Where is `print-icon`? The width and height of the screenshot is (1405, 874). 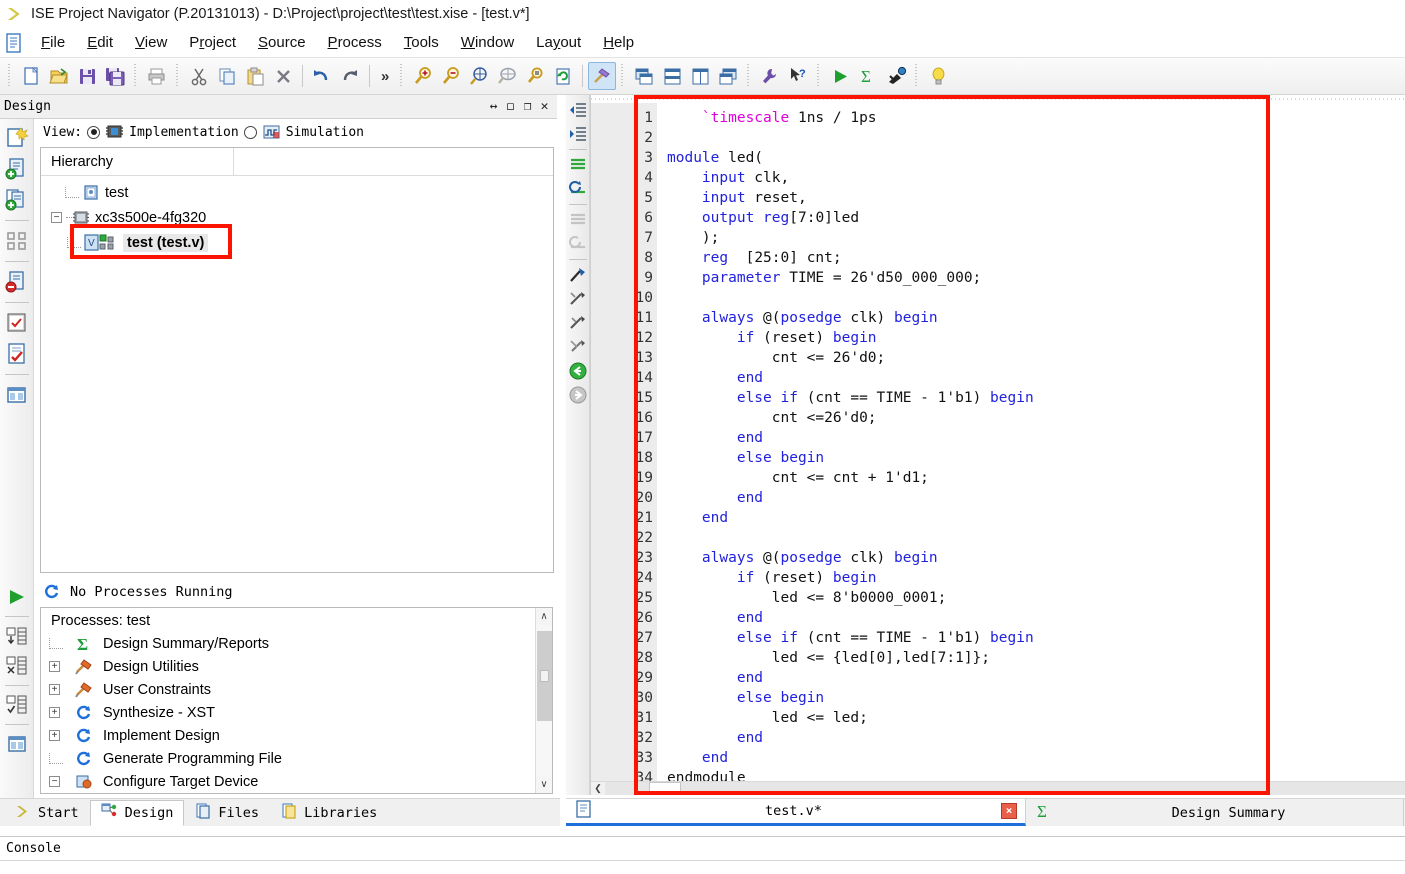
print-icon is located at coordinates (157, 76).